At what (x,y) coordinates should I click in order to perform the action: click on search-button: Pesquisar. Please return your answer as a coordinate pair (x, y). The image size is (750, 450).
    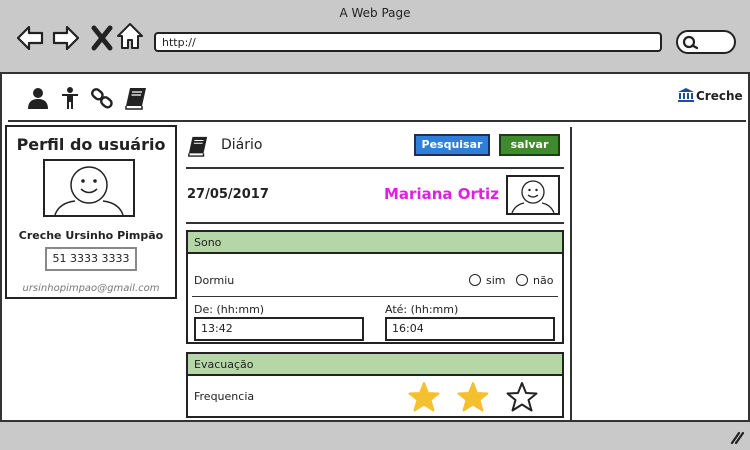
    Looking at the image, I should click on (452, 145).